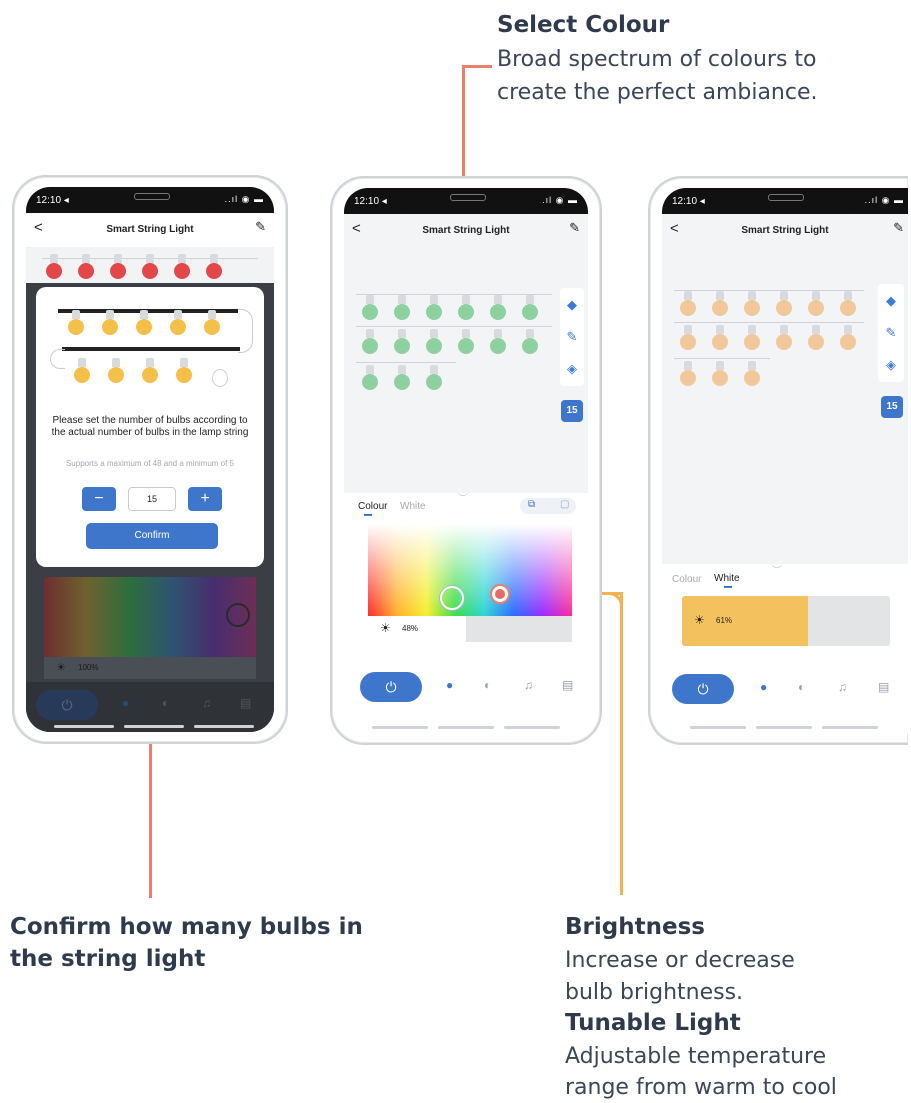 The height and width of the screenshot is (1103, 911). I want to click on colour-picker, so click(470, 570).